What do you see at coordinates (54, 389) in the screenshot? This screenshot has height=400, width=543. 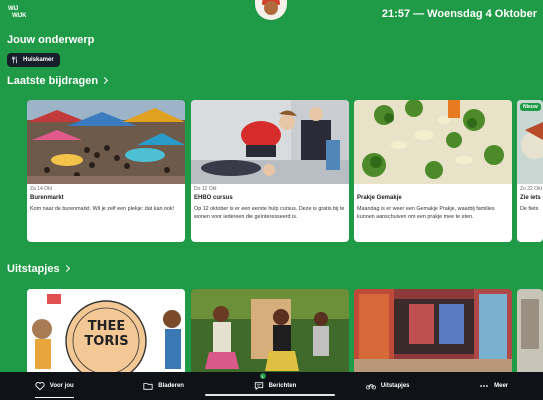 I see `nav-item-voor-jou: Voor jou` at bounding box center [54, 389].